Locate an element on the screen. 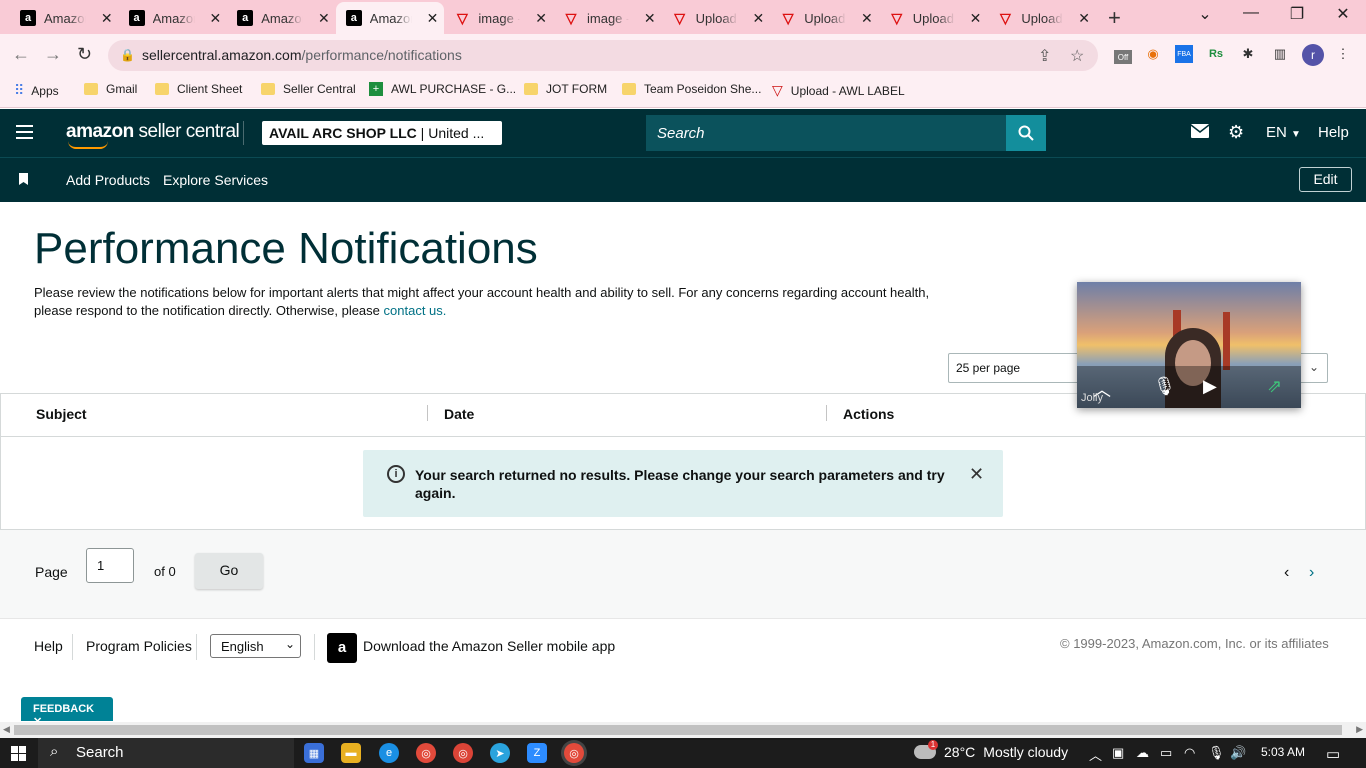  share-icon: ⇪ is located at coordinates (1044, 56).